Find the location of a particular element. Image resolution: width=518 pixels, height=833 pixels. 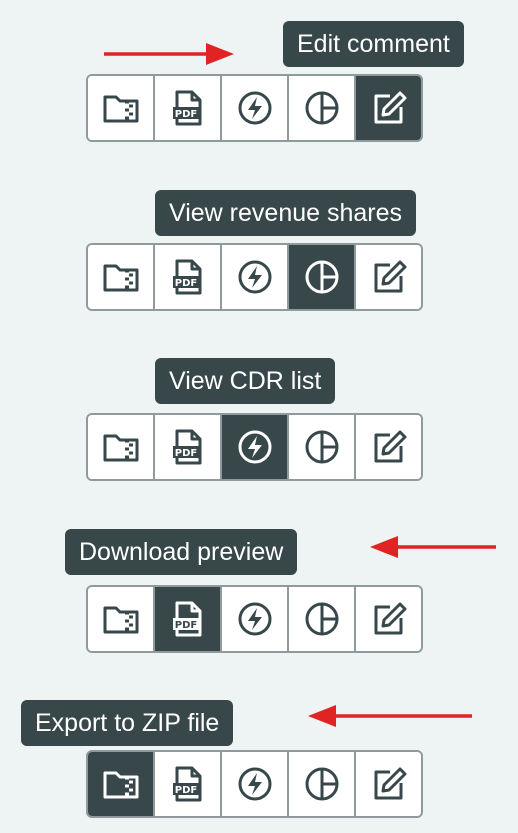

tooltip: View CDR list is located at coordinates (245, 381).